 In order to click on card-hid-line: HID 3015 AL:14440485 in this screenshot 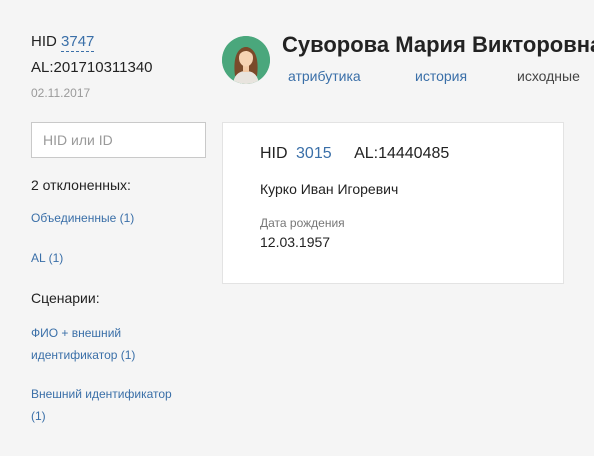, I will do `click(354, 154)`.